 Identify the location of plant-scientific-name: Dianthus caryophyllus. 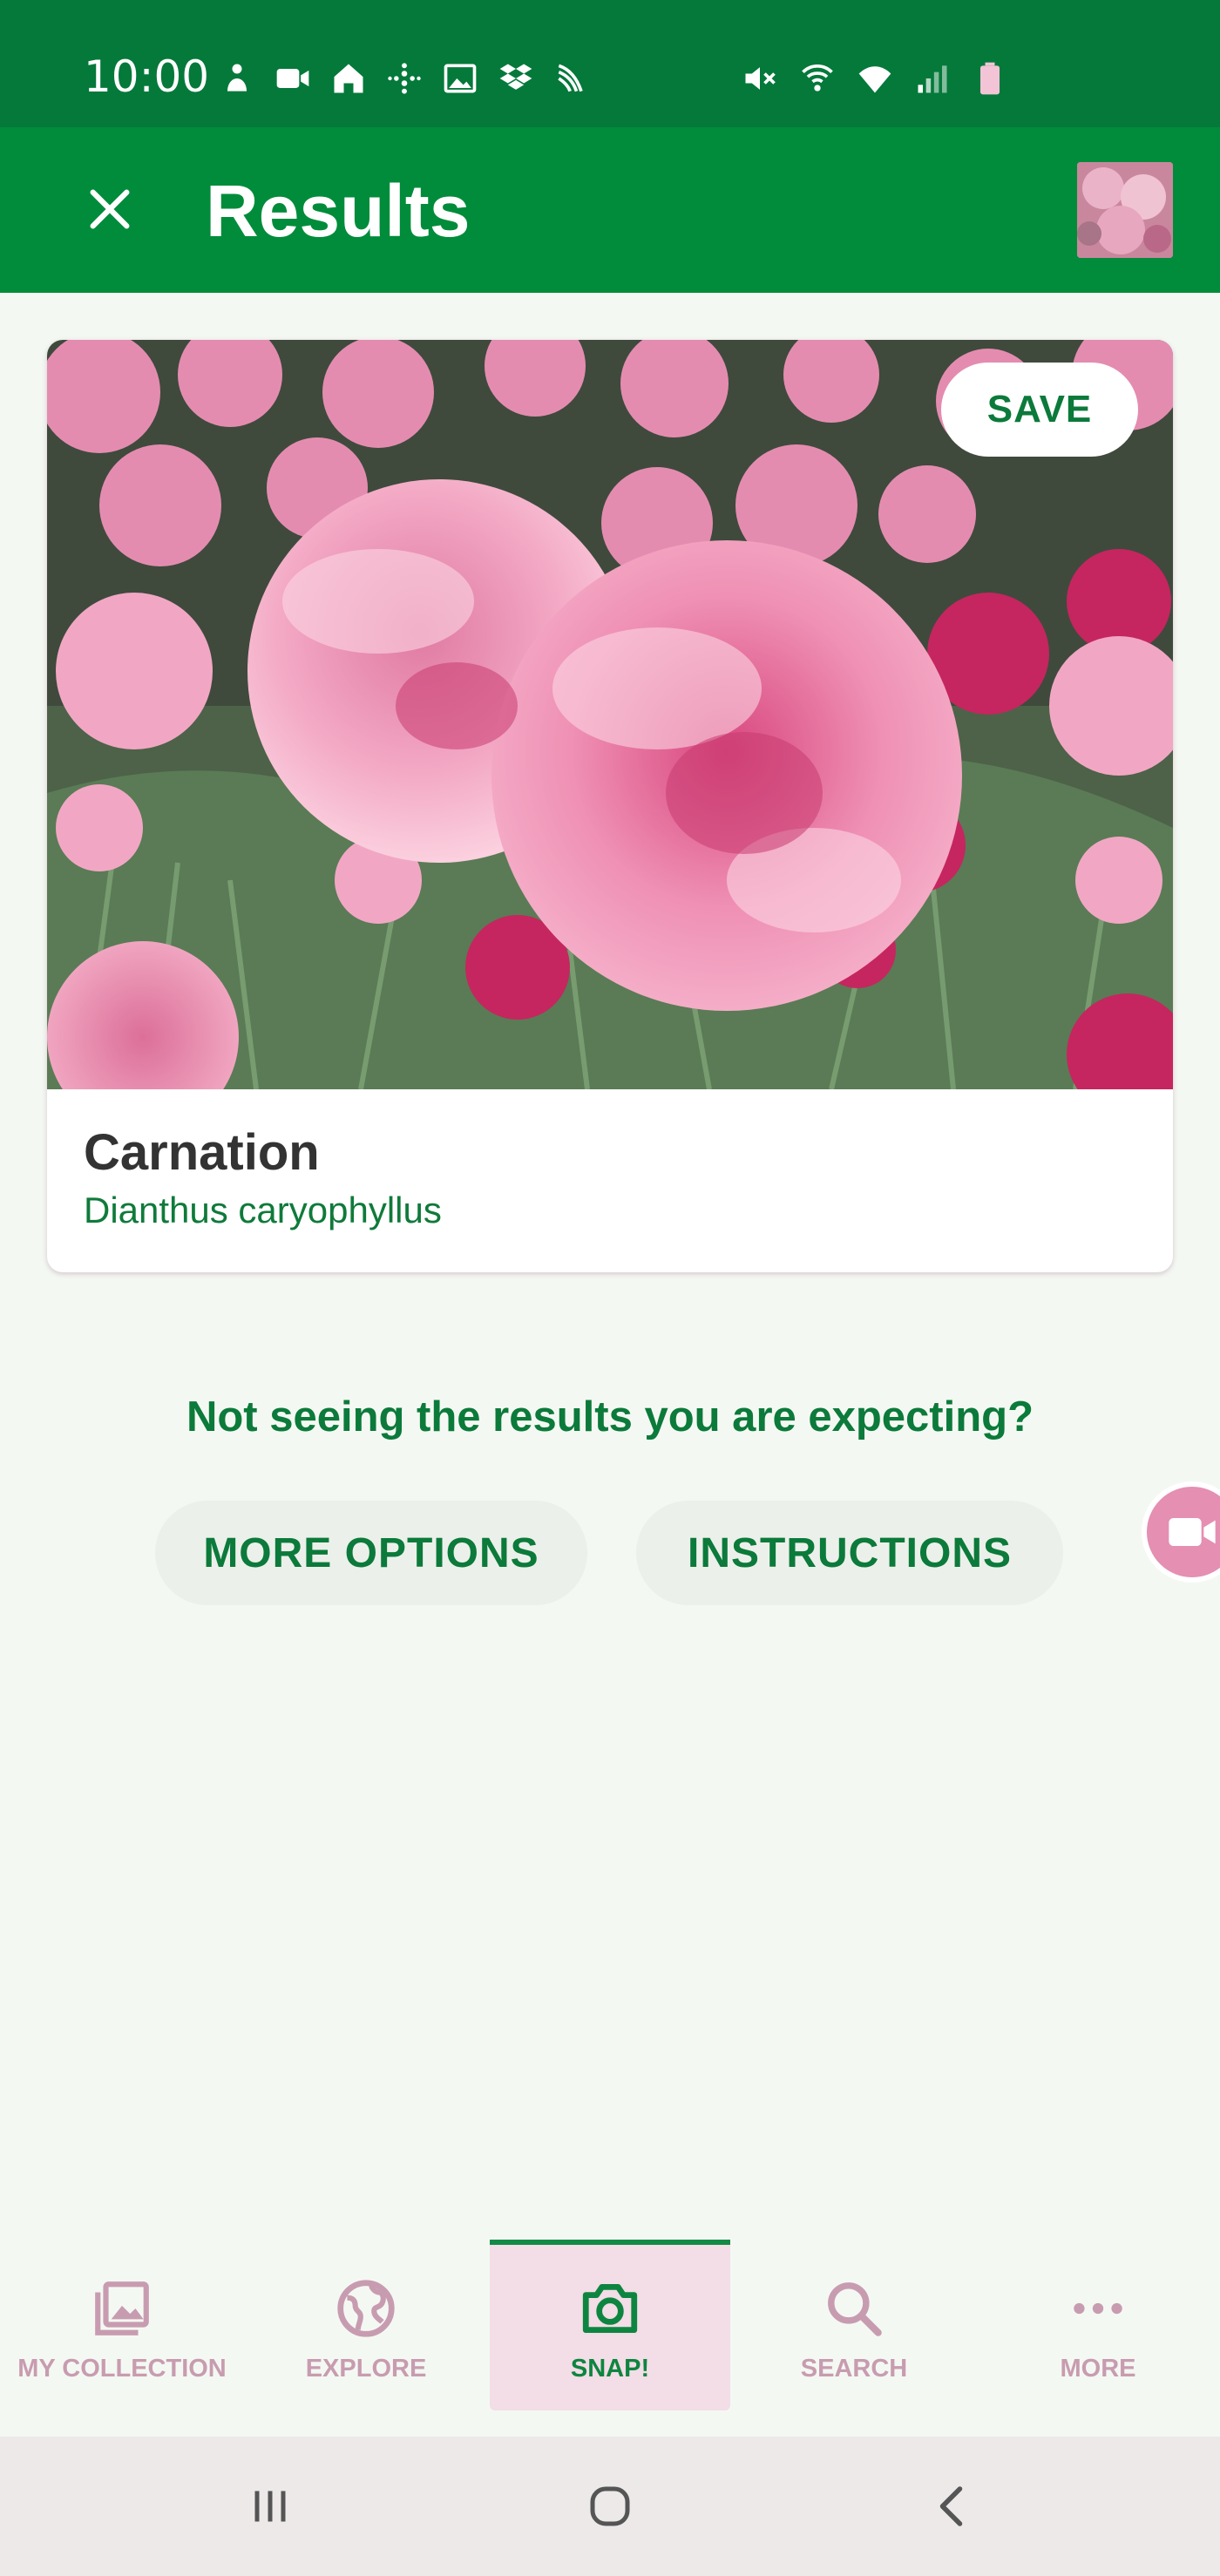
(263, 1210).